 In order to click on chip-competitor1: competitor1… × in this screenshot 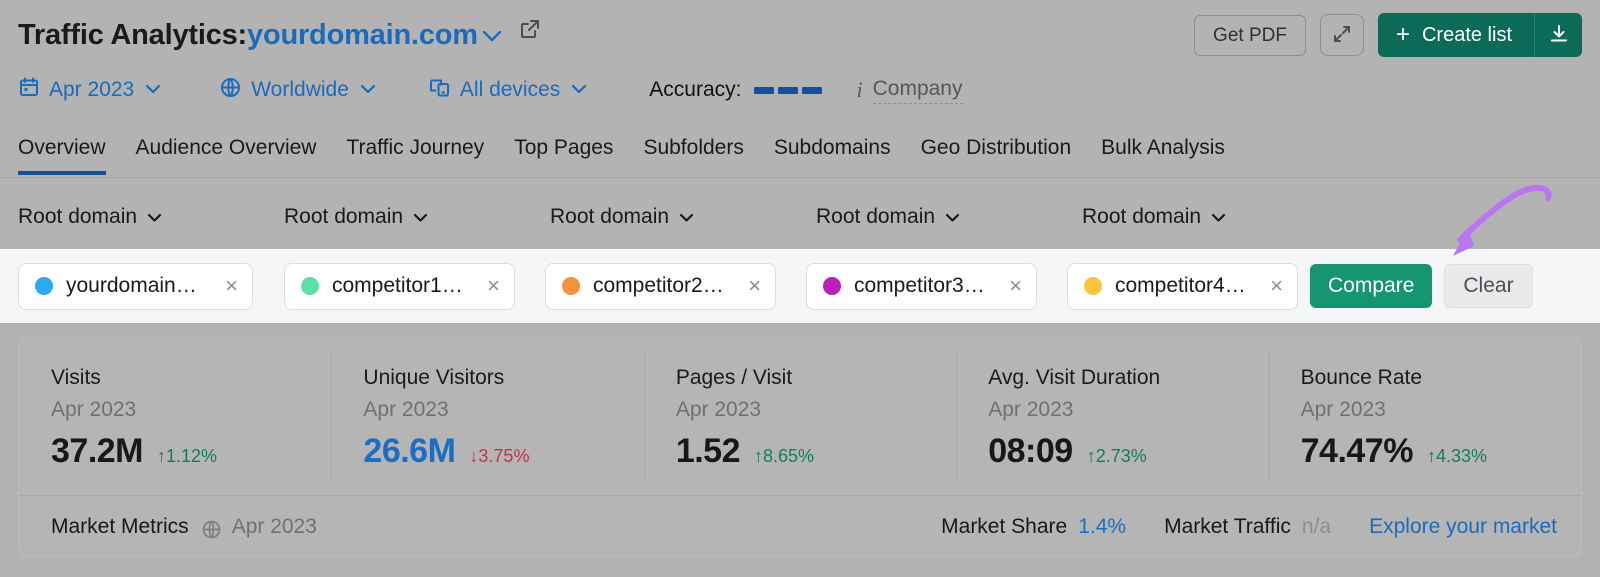, I will do `click(399, 286)`.